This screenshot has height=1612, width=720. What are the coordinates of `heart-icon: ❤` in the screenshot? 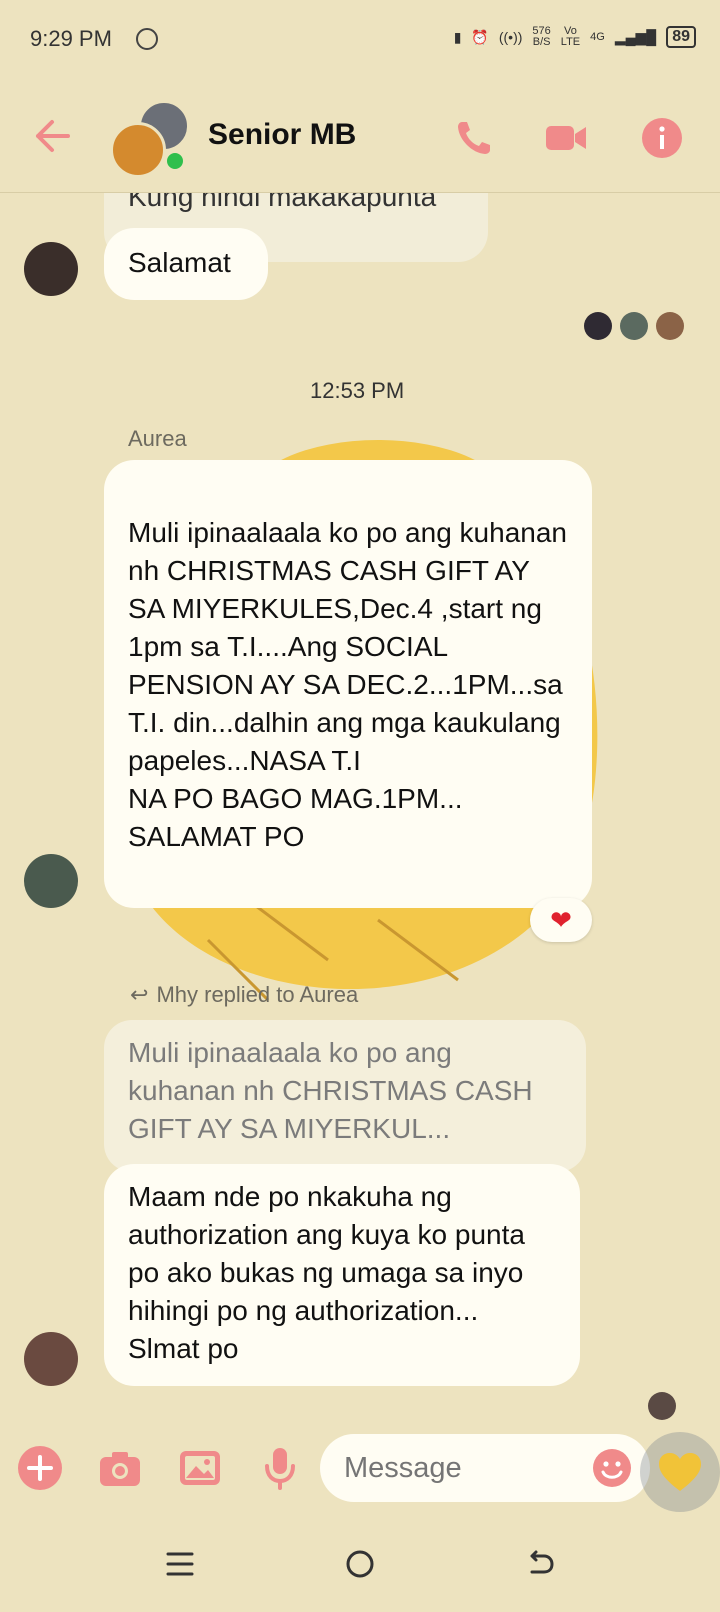 It's located at (561, 919).